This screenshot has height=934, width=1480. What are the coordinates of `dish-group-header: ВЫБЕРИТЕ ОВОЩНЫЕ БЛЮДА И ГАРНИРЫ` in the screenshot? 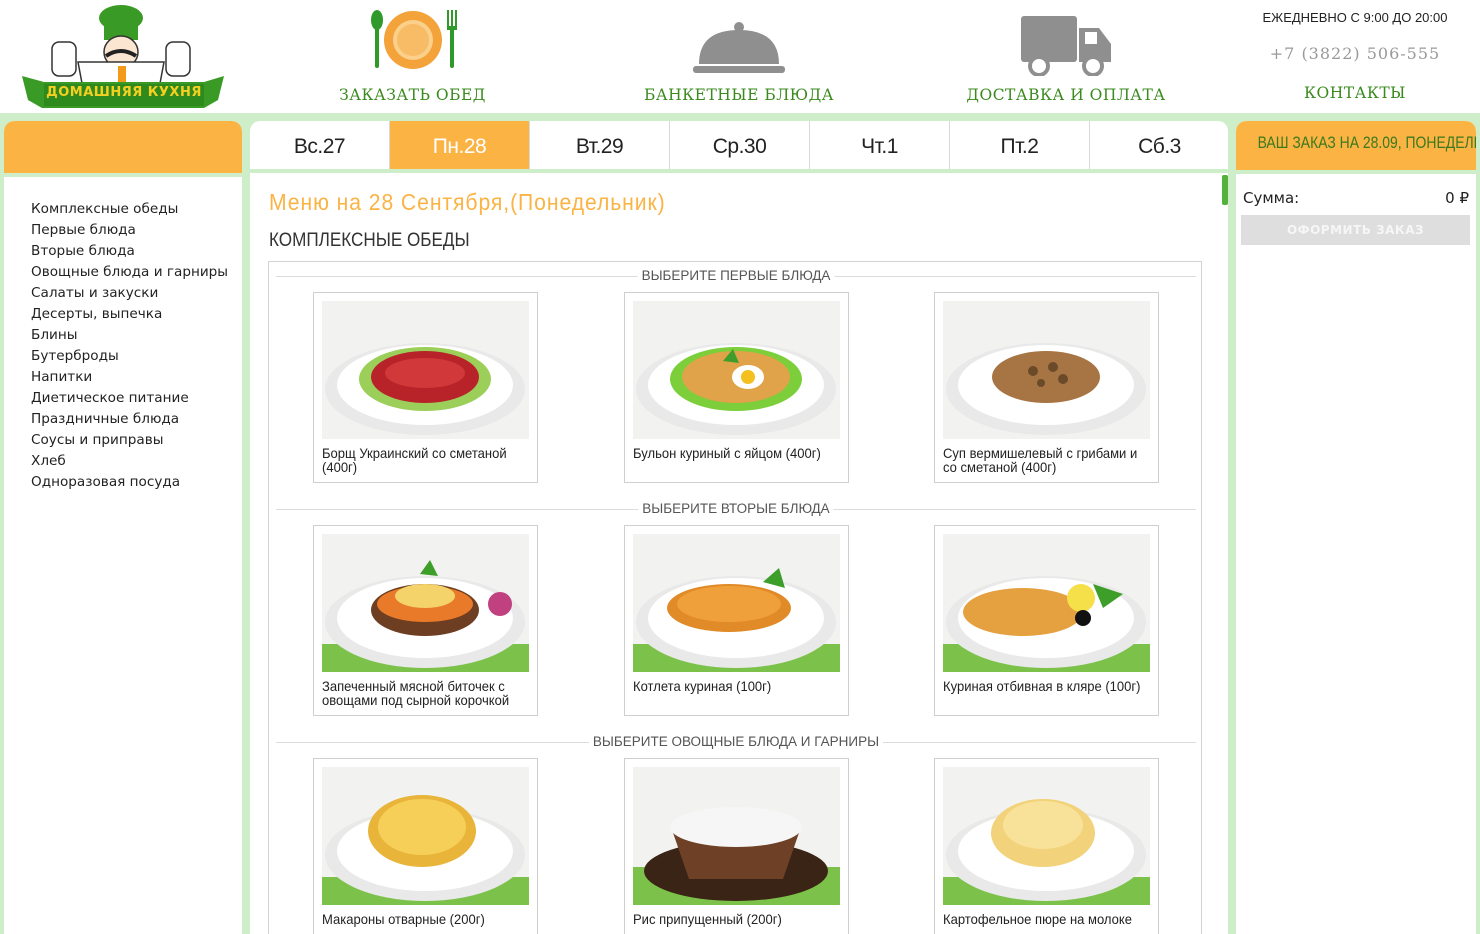 It's located at (736, 742).